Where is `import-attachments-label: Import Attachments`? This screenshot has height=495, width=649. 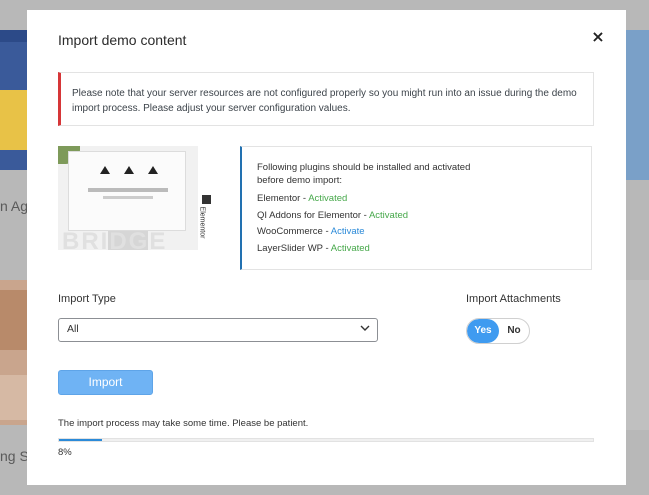
import-attachments-label: Import Attachments is located at coordinates (513, 299).